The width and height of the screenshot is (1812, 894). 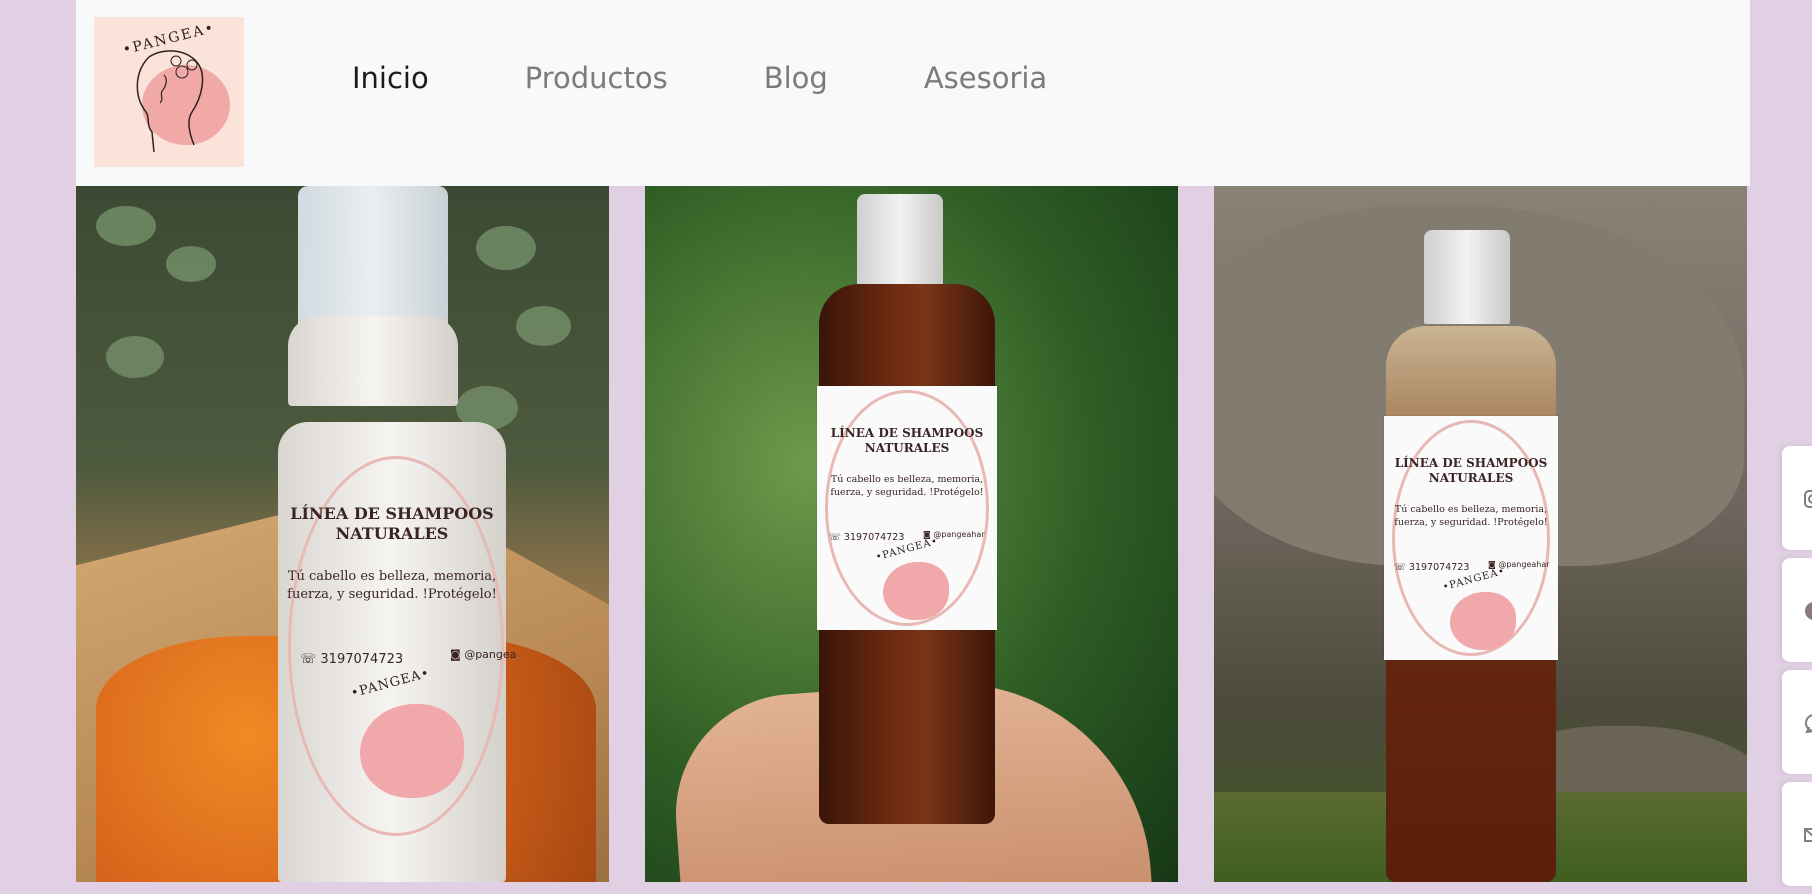 What do you see at coordinates (1797, 834) in the screenshot?
I see `mail-button` at bounding box center [1797, 834].